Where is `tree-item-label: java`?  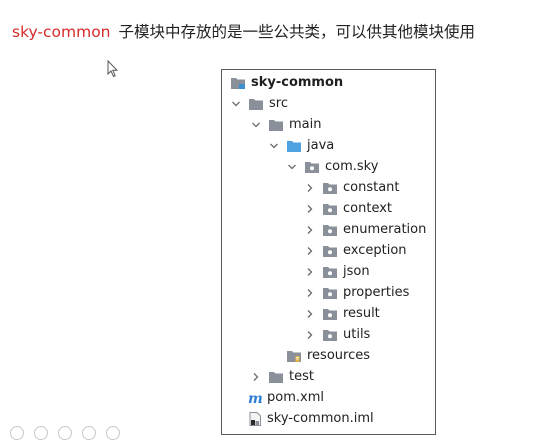 tree-item-label: java is located at coordinates (321, 145).